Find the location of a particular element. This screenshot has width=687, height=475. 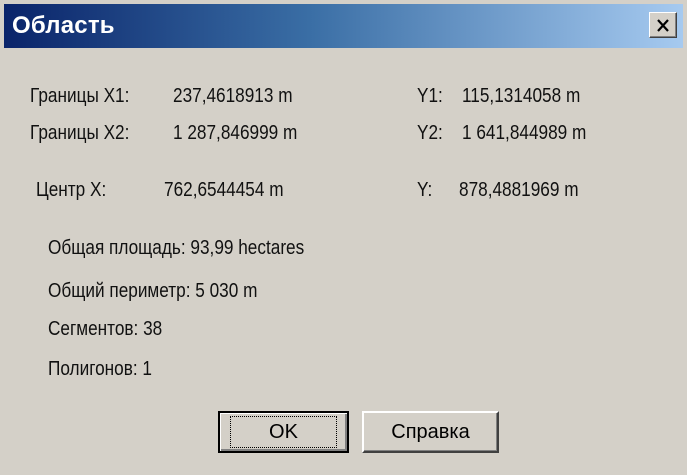

center-y-value: 878,4881969 m is located at coordinates (519, 190).